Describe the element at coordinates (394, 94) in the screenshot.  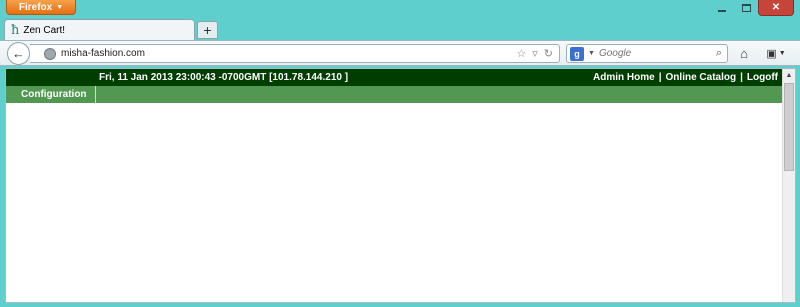
I see `admin-menu-bar: Configuration` at that location.